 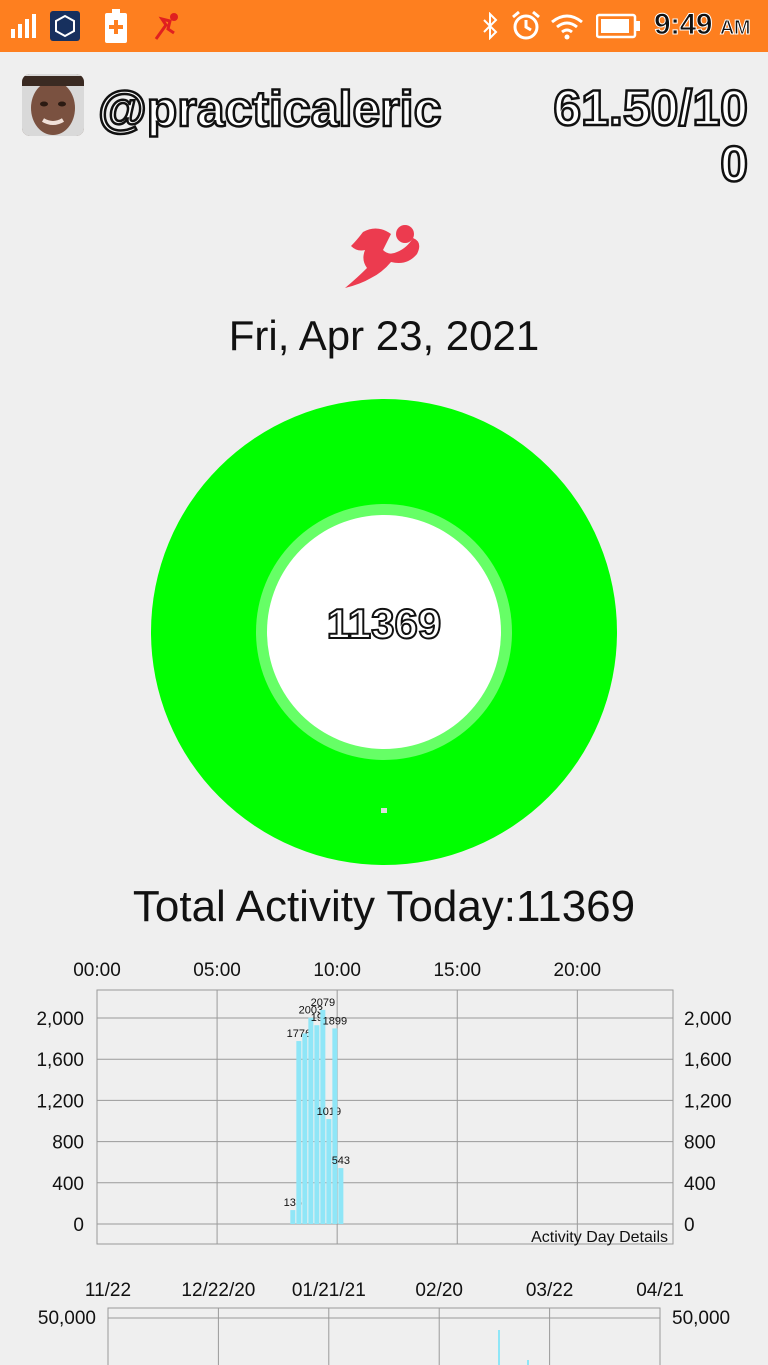 I want to click on y-tick-label-right: 800, so click(x=700, y=1143).